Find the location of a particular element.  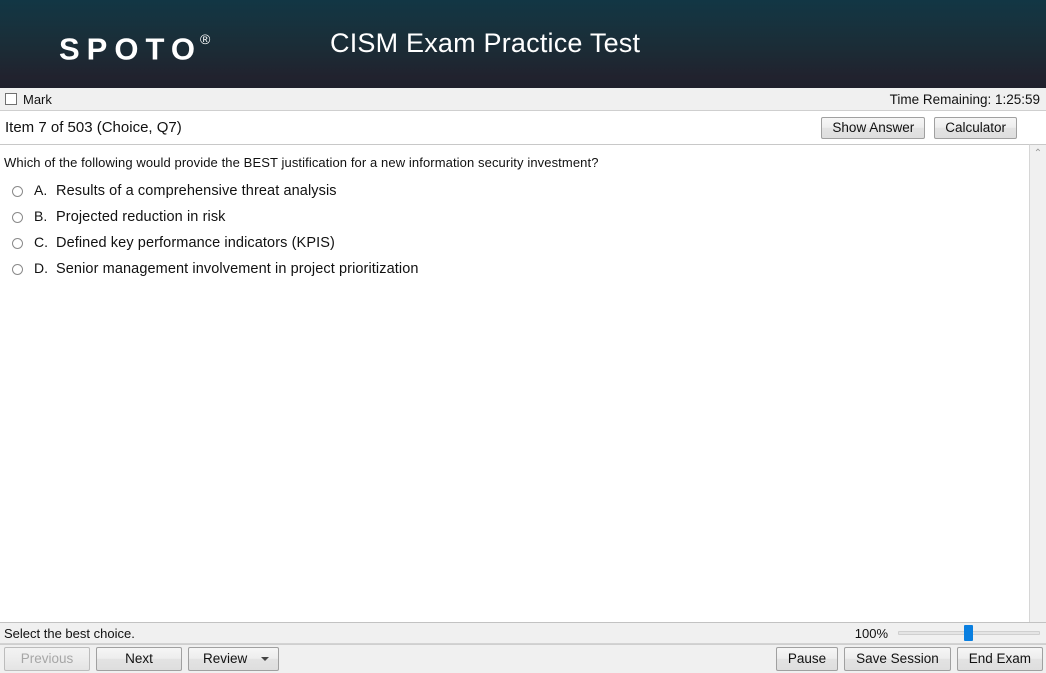

mark-question-toggle: Mark is located at coordinates (28, 99).